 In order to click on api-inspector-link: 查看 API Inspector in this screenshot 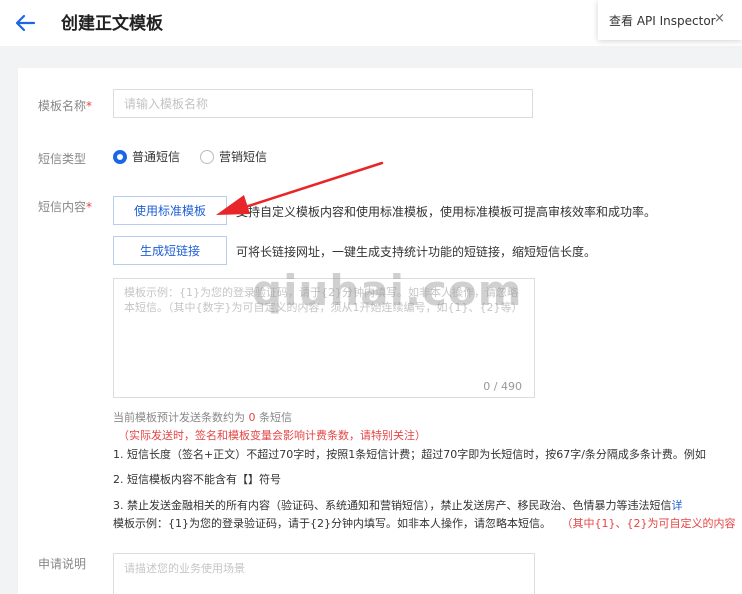, I will do `click(662, 20)`.